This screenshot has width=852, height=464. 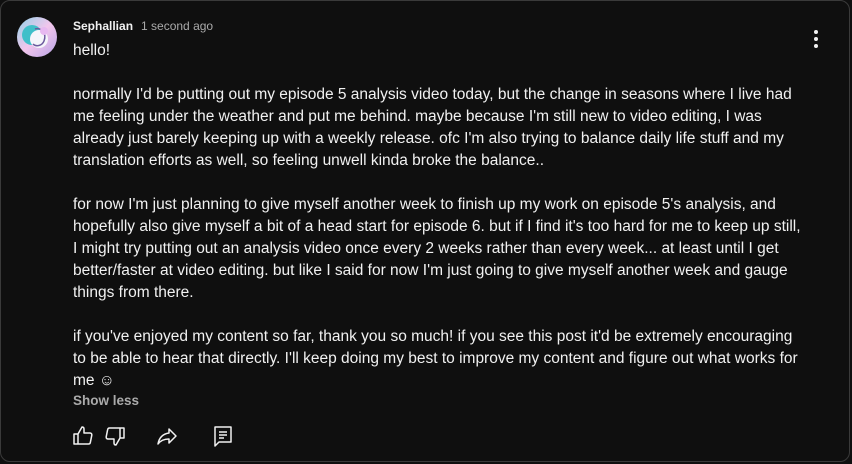 I want to click on share-button, so click(x=167, y=436).